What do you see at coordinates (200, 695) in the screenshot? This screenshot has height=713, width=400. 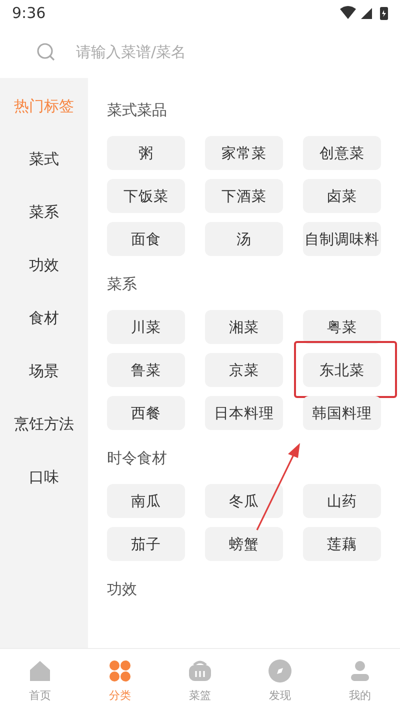 I see `nav-label: 菜篮` at bounding box center [200, 695].